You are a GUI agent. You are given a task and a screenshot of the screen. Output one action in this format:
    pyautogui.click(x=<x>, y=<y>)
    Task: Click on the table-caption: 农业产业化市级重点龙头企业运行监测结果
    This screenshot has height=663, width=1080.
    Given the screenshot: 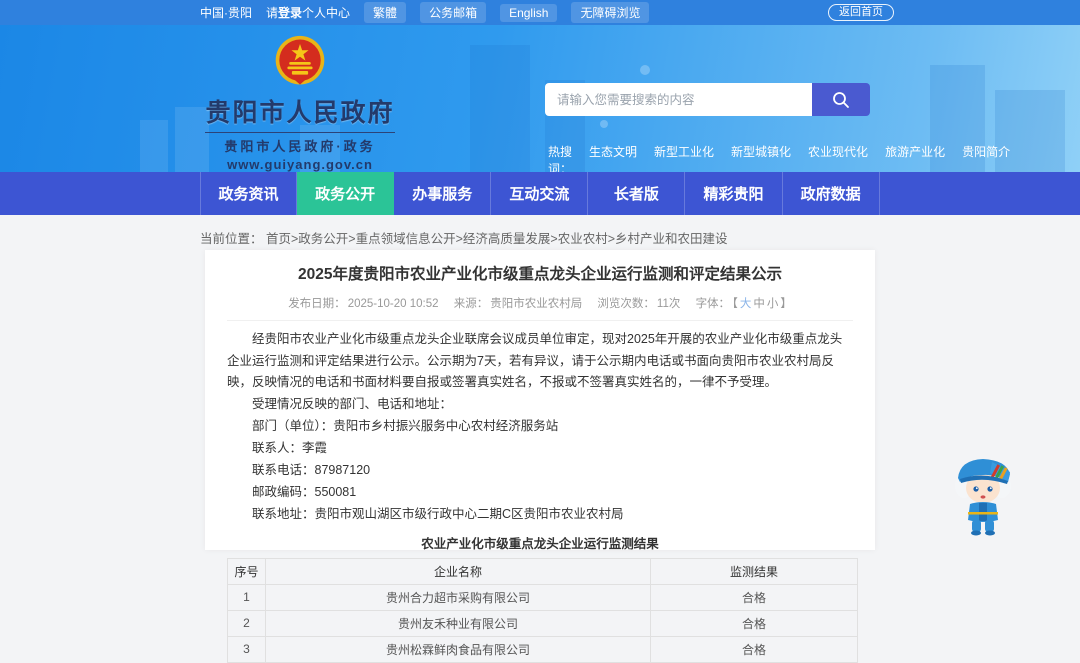 What is the action you would take?
    pyautogui.click(x=540, y=543)
    